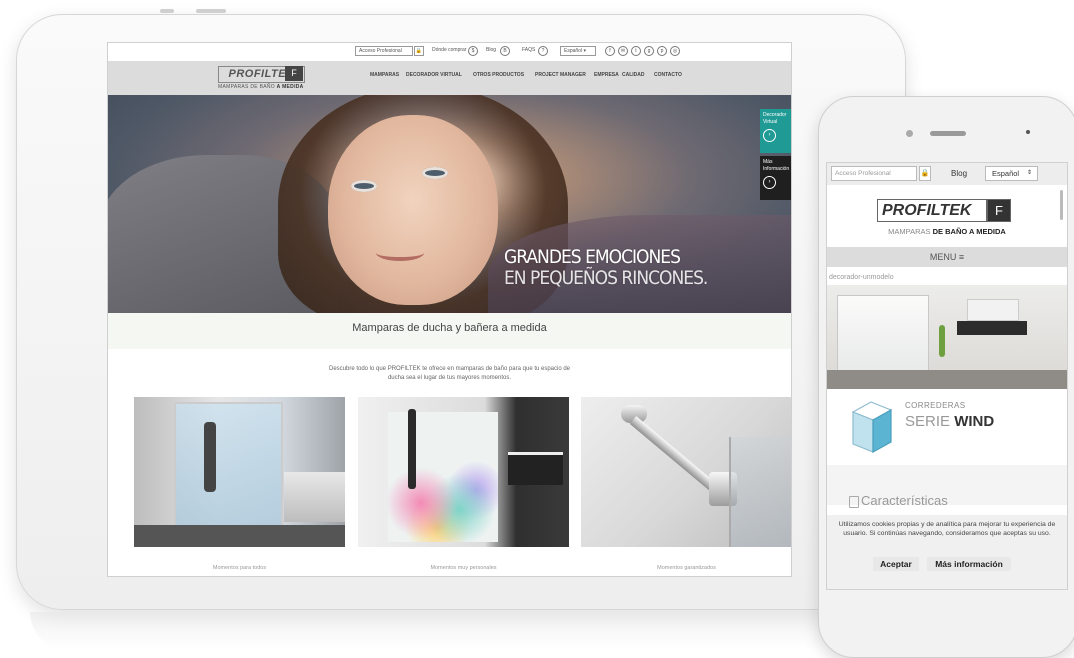 This screenshot has width=1074, height=658. I want to click on phone-menu-button: MENU ≡, so click(947, 257).